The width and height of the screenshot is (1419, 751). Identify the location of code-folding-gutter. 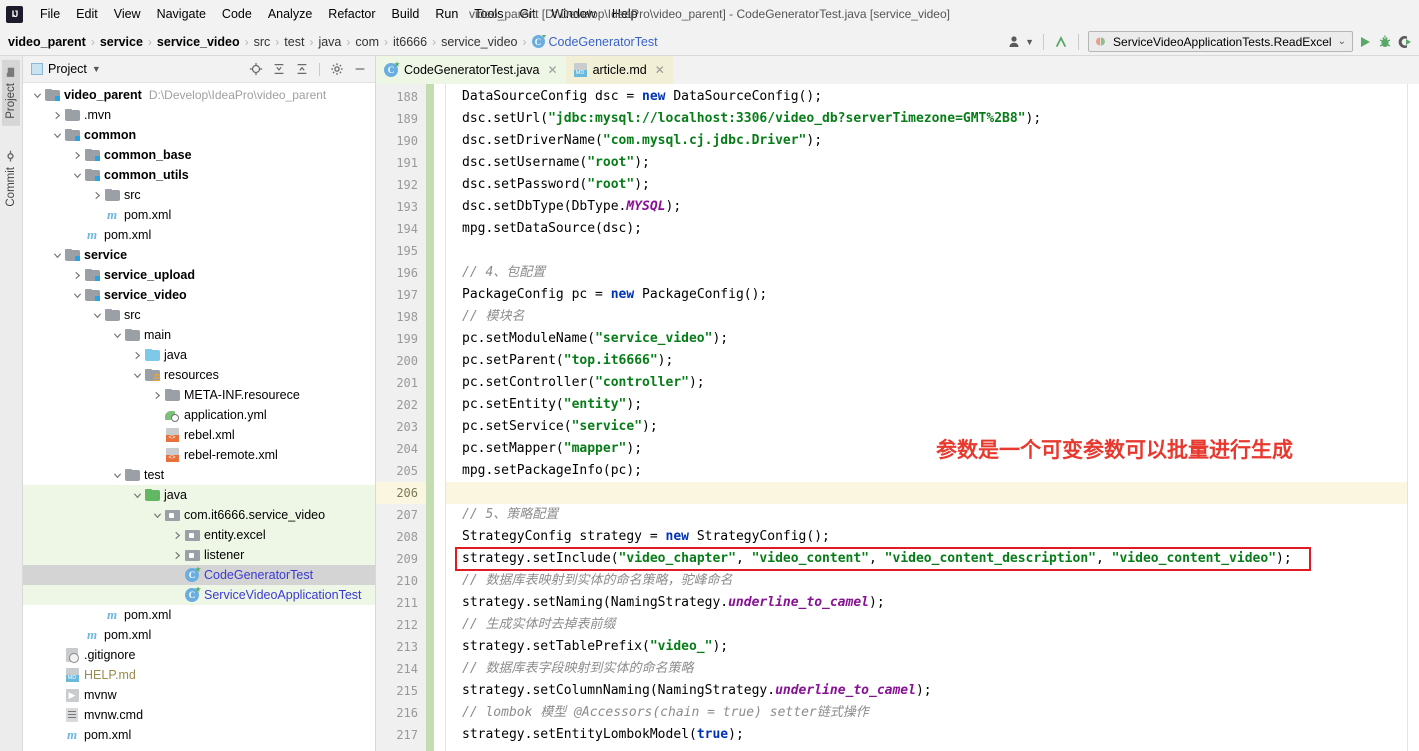
(440, 417).